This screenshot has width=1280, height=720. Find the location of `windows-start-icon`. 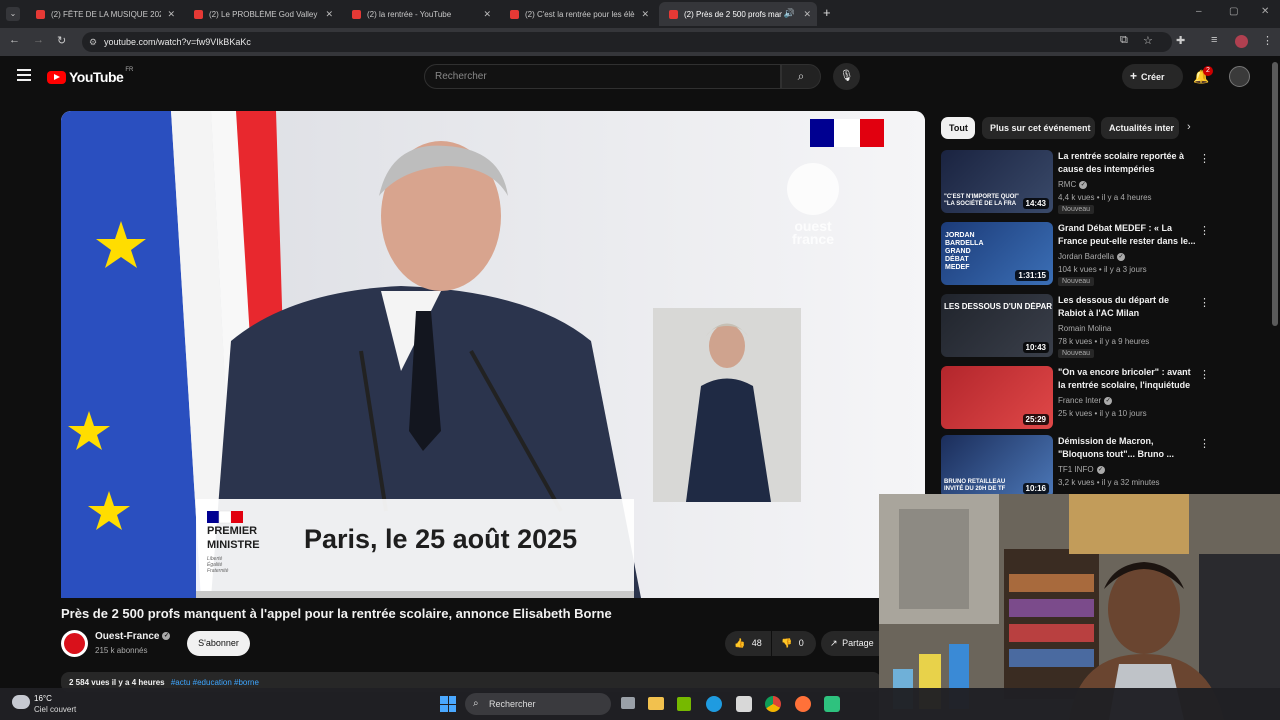

windows-start-icon is located at coordinates (448, 704).